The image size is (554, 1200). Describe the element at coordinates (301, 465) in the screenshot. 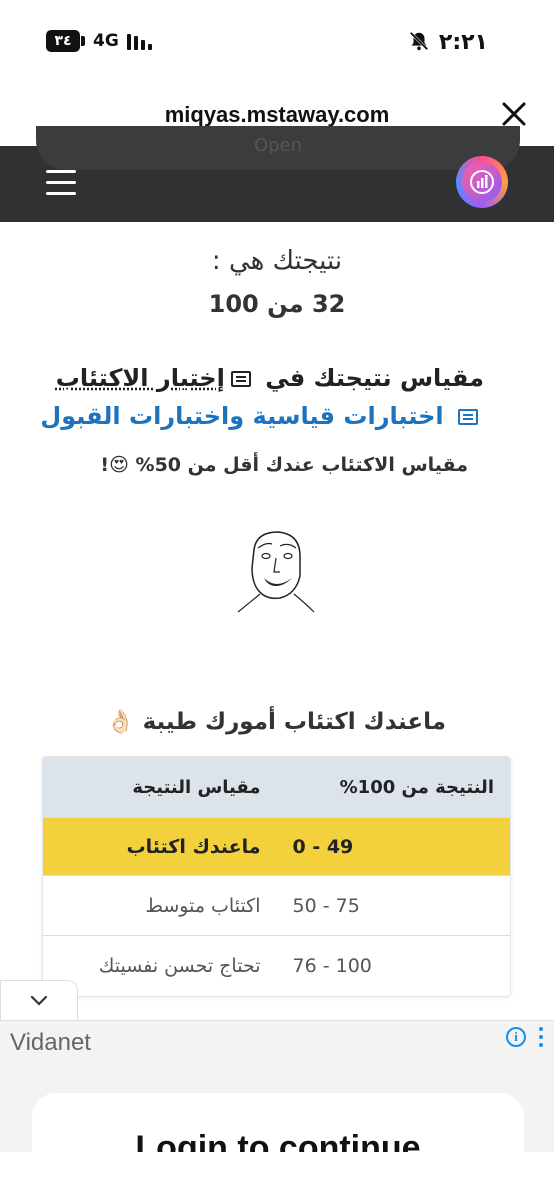

I see `score-summary-text: مقياس الاكتئاب عندك أقل من 50%` at that location.